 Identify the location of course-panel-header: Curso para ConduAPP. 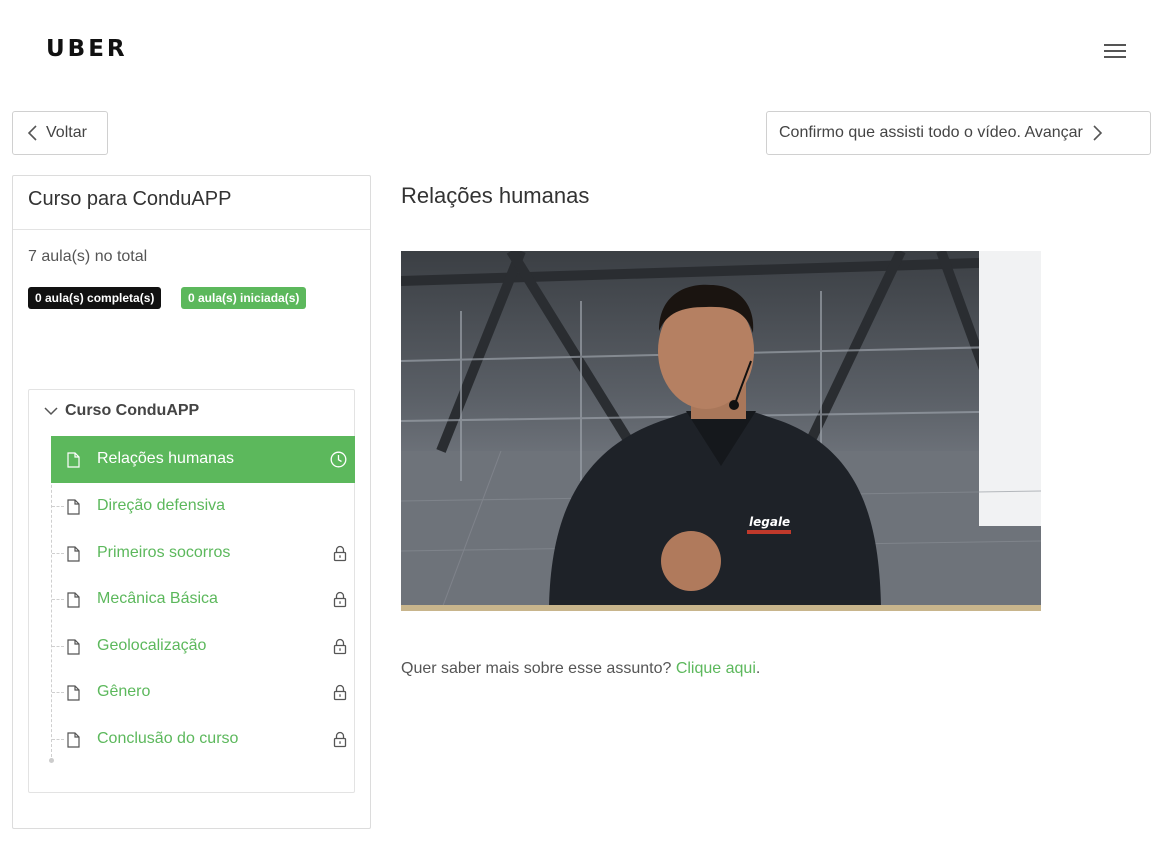
(191, 203).